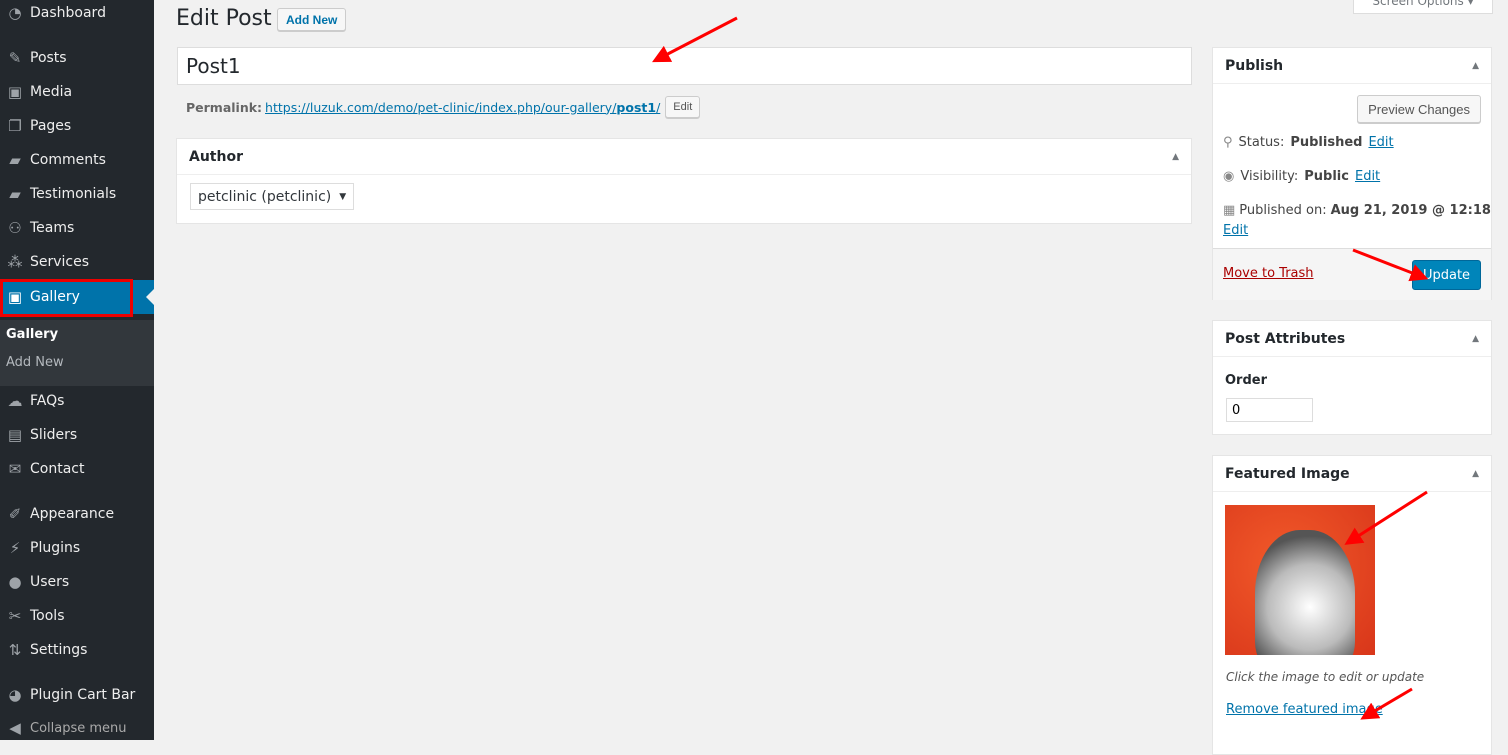  Describe the element at coordinates (1390, 265) in the screenshot. I see `arrow-to-update` at that location.